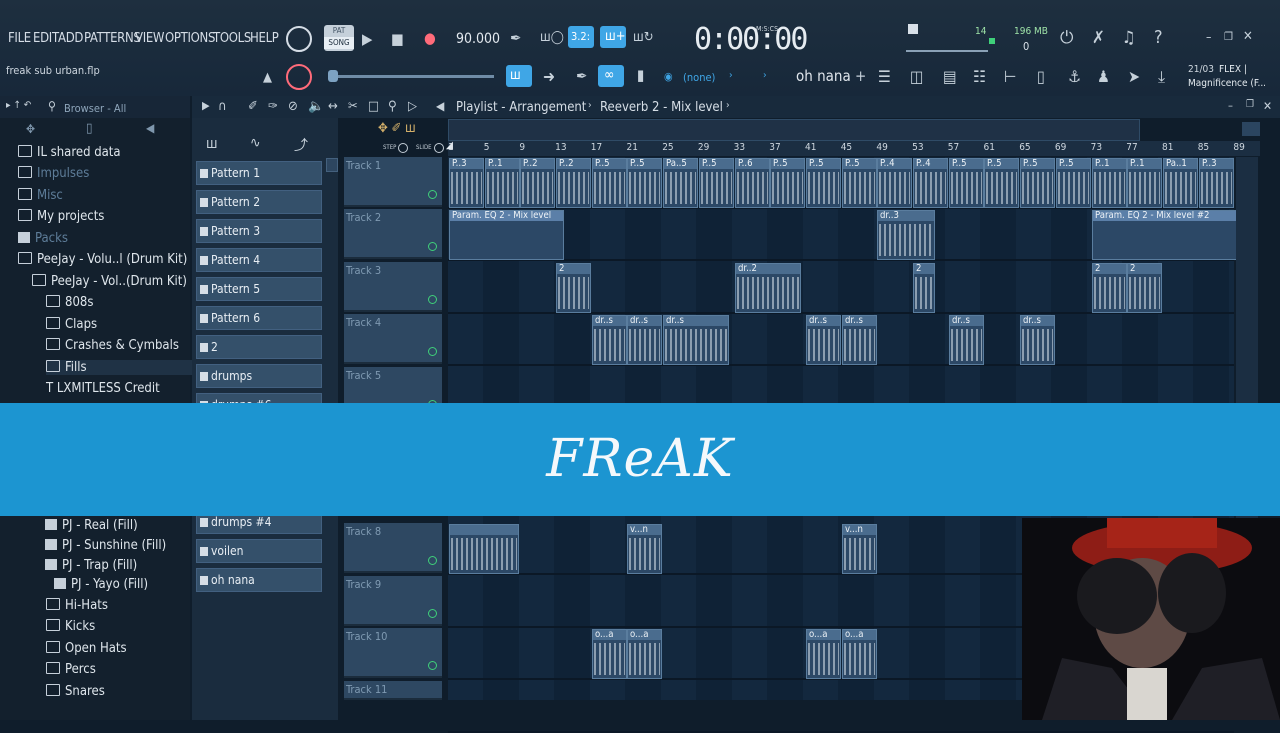 This screenshot has width=1280, height=733. What do you see at coordinates (259, 376) in the screenshot?
I see `pattern-item: drumps` at bounding box center [259, 376].